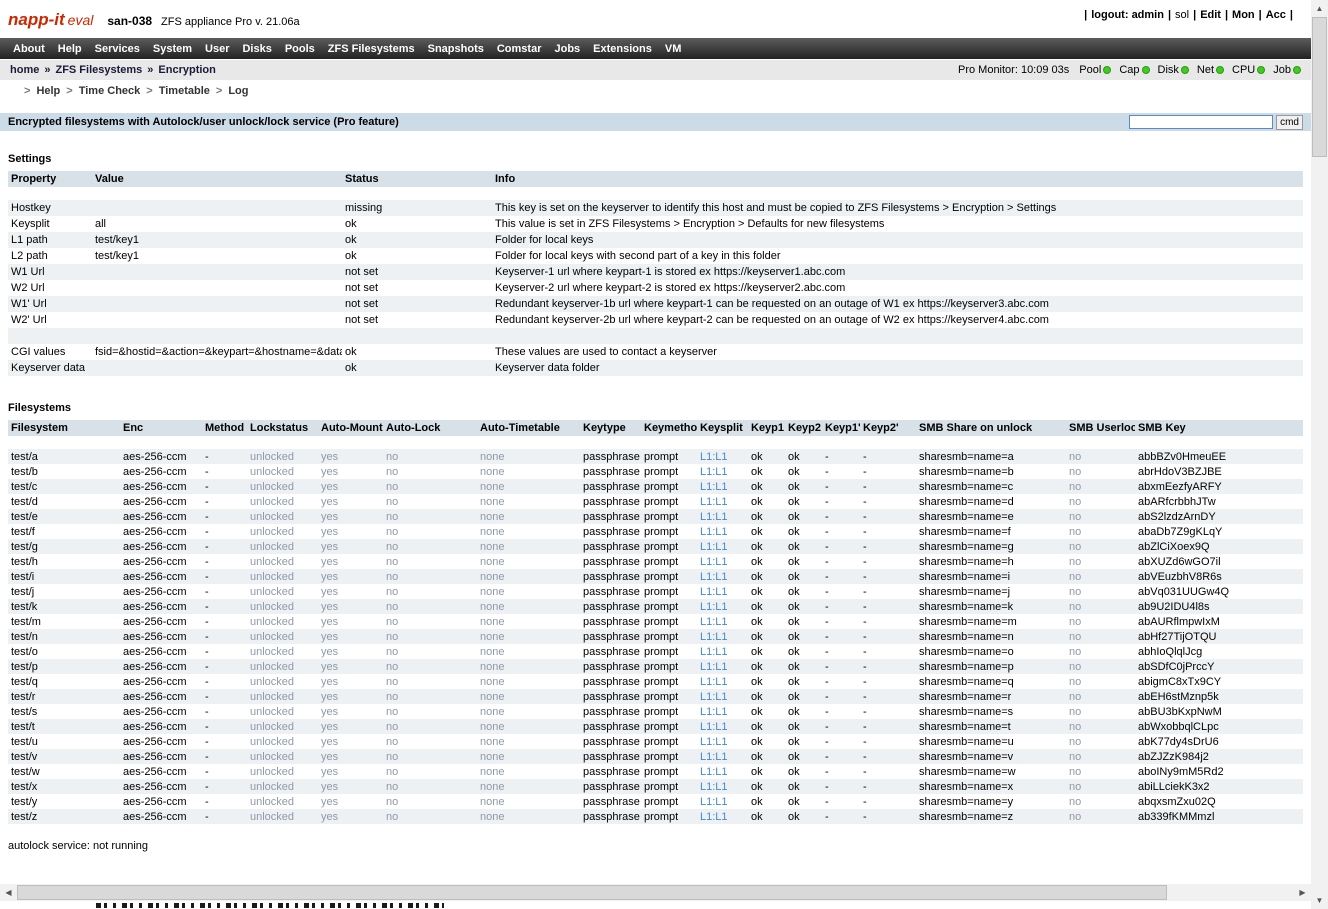  What do you see at coordinates (24, 70) in the screenshot?
I see `breadcrumb-link-home: home` at bounding box center [24, 70].